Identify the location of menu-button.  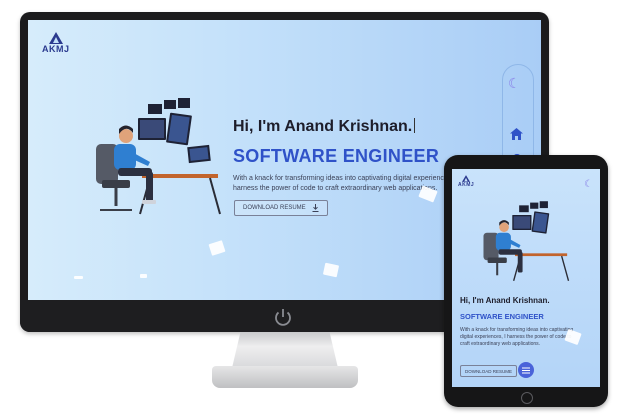
(526, 370).